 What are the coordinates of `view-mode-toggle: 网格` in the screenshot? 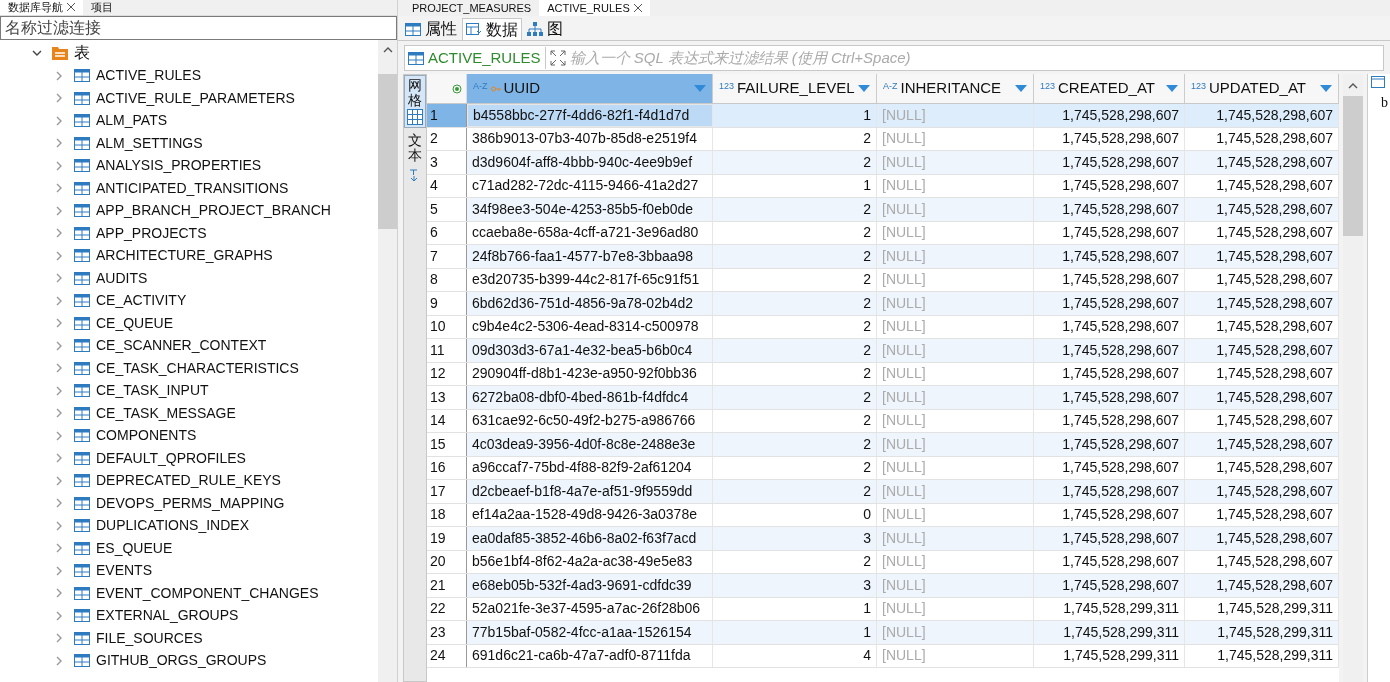 It's located at (415, 101).